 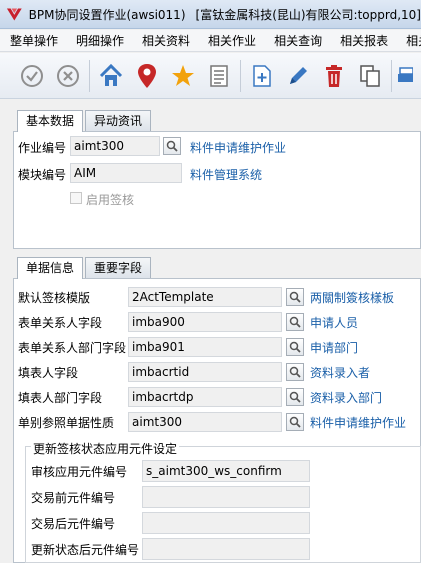 I want to click on print-icon, so click(x=405, y=74).